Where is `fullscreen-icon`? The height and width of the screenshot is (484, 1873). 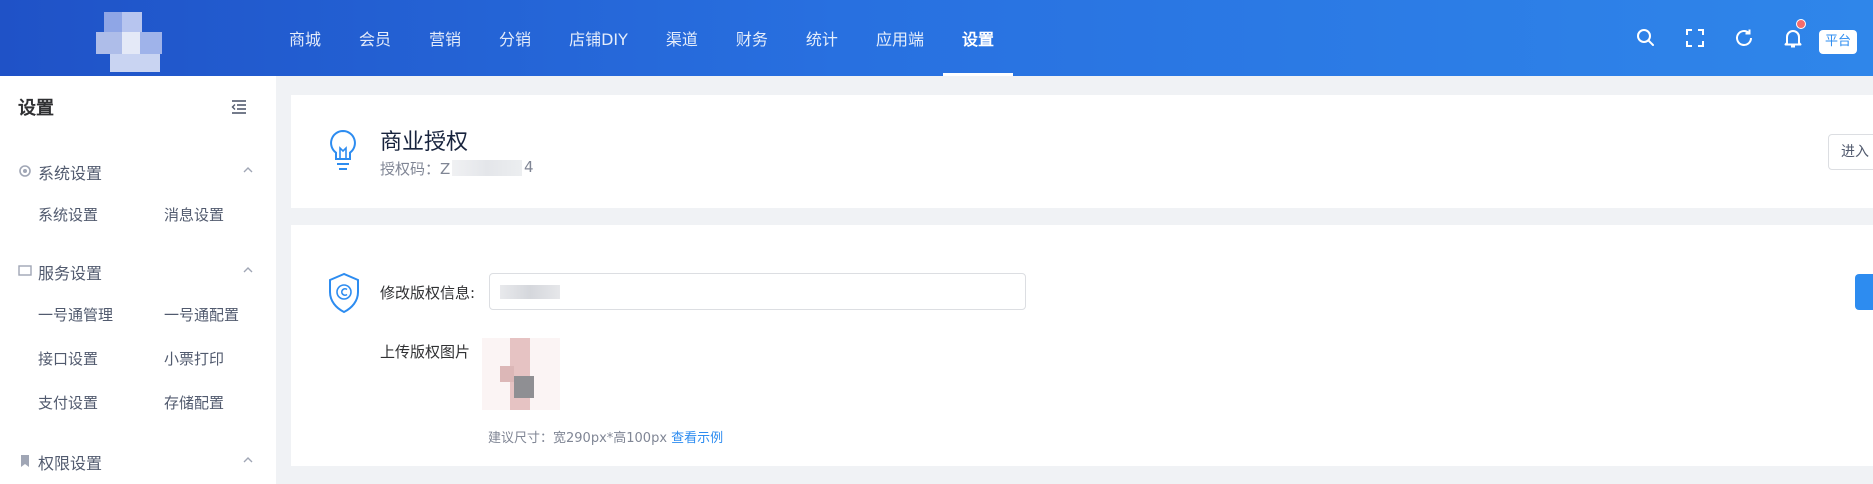 fullscreen-icon is located at coordinates (1695, 38).